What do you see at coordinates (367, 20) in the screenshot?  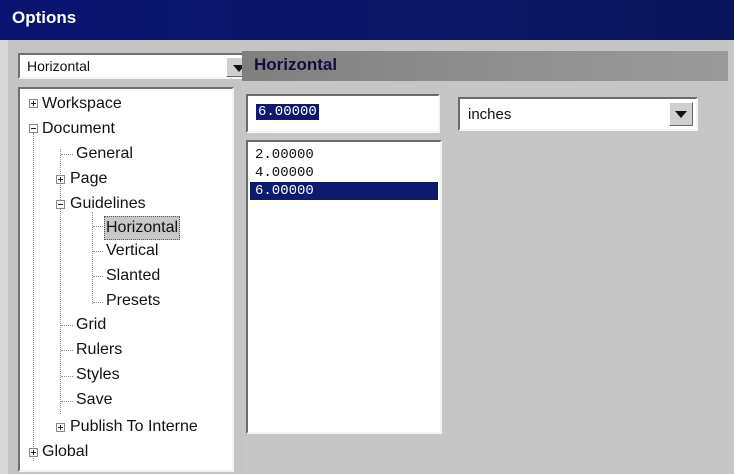 I see `title-bar: Options` at bounding box center [367, 20].